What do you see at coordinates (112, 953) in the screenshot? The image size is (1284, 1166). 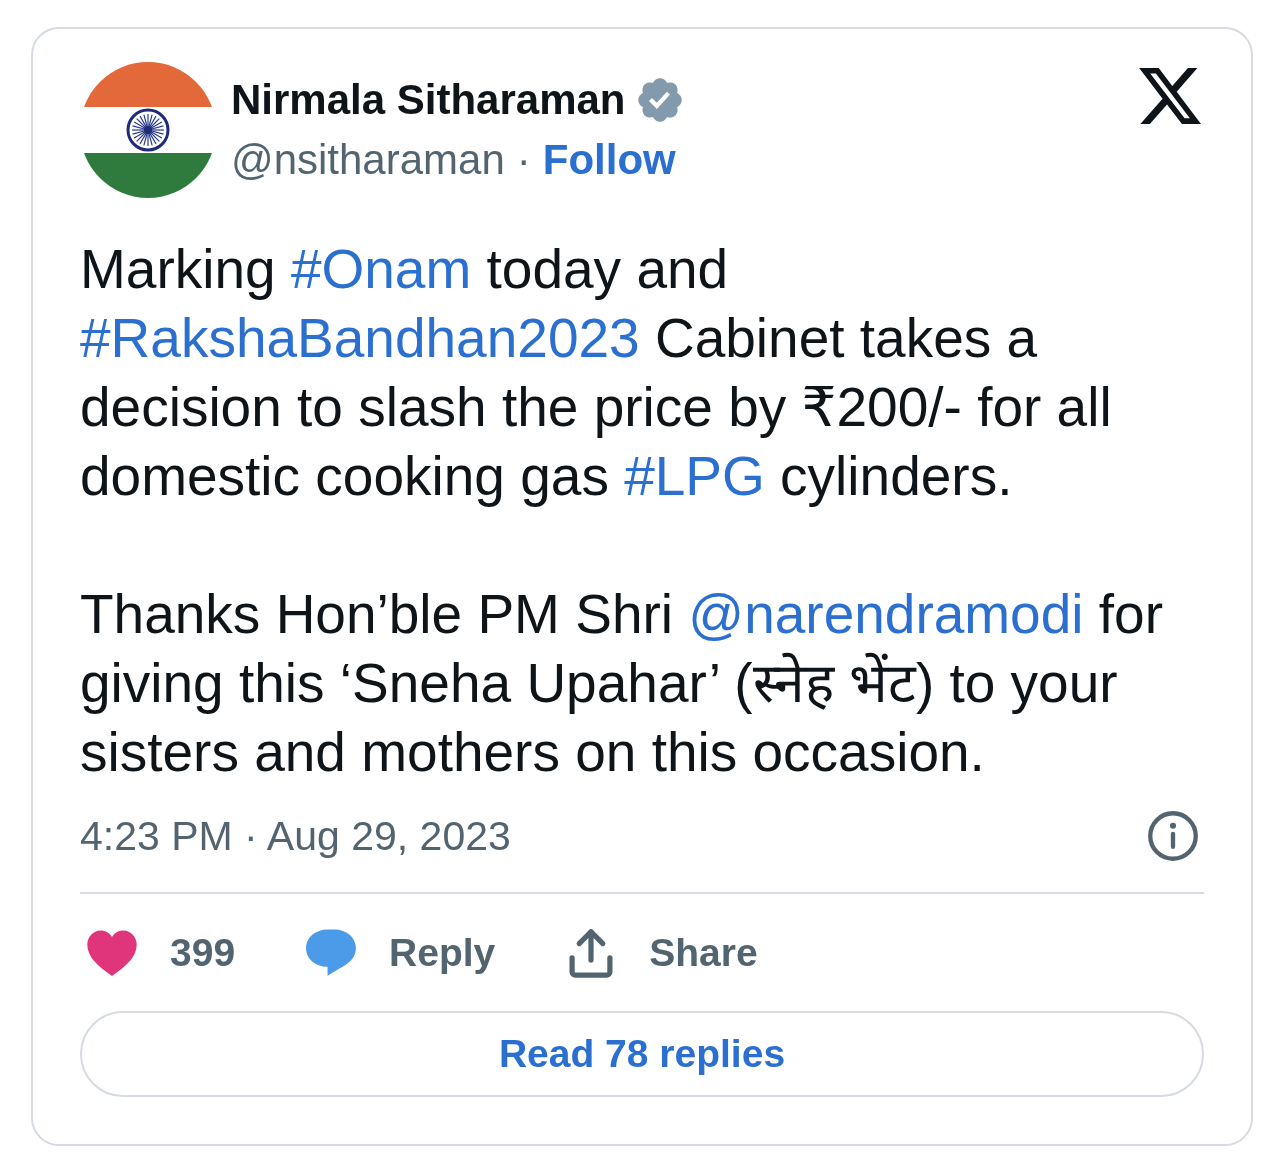 I see `heart-icon` at bounding box center [112, 953].